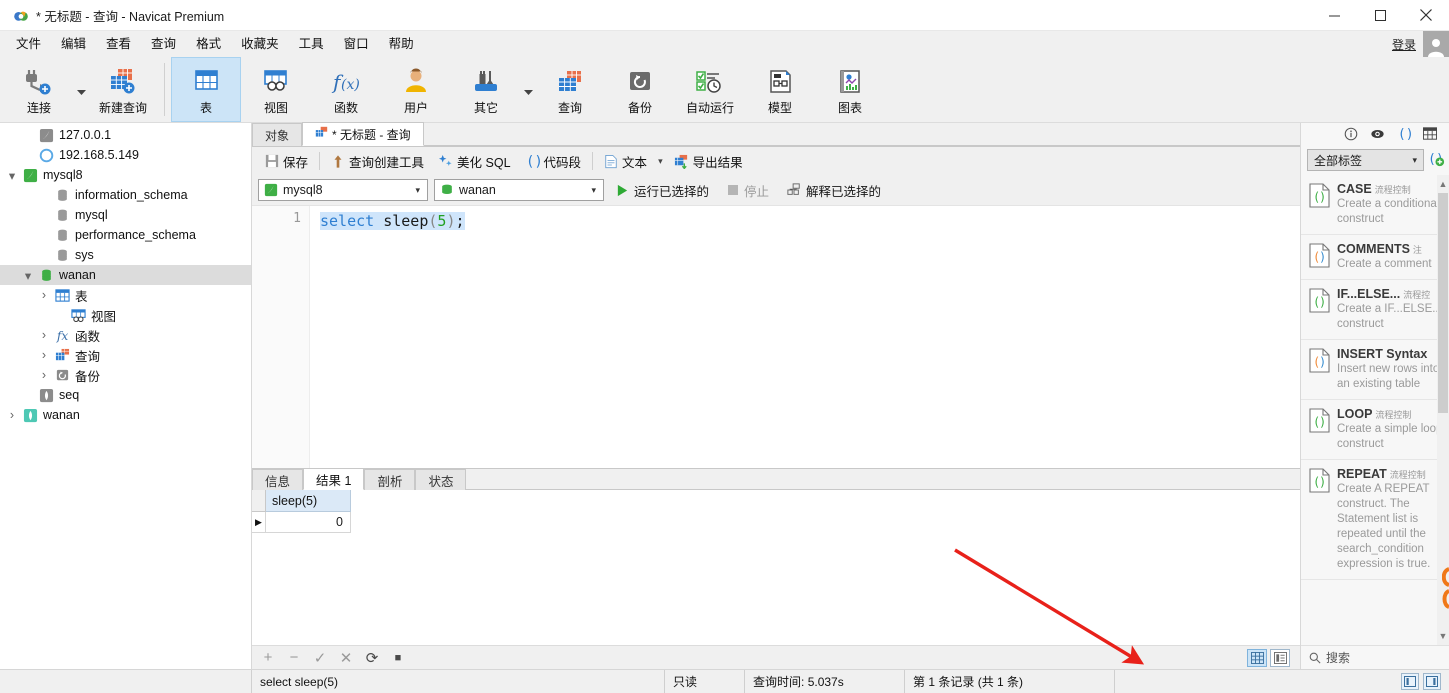  Describe the element at coordinates (1436, 160) in the screenshot. I see `add-snippet-icon: ()` at that location.